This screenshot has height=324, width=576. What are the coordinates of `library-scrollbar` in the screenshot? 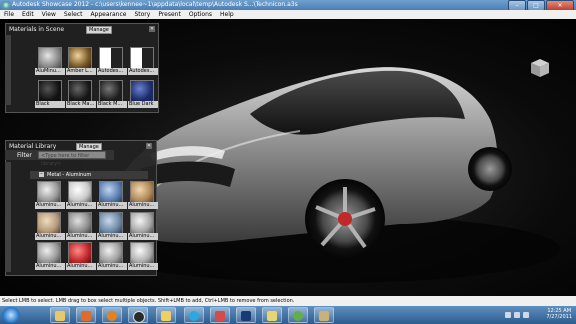 It's located at (8, 217).